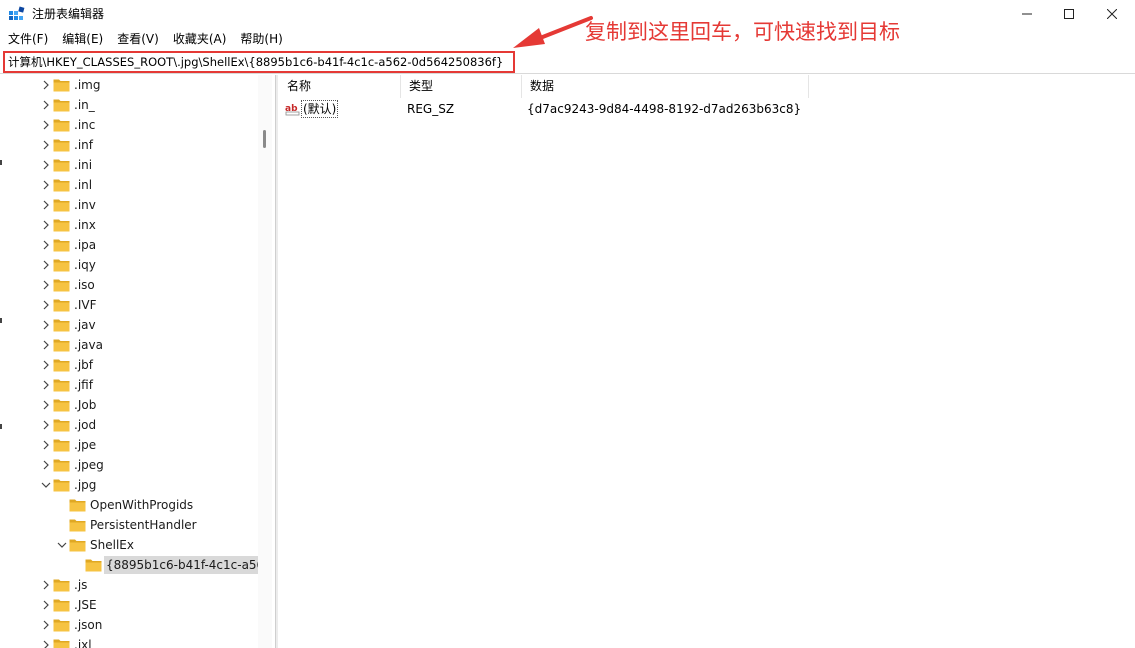  I want to click on tree-item: .jpg, so click(129, 485).